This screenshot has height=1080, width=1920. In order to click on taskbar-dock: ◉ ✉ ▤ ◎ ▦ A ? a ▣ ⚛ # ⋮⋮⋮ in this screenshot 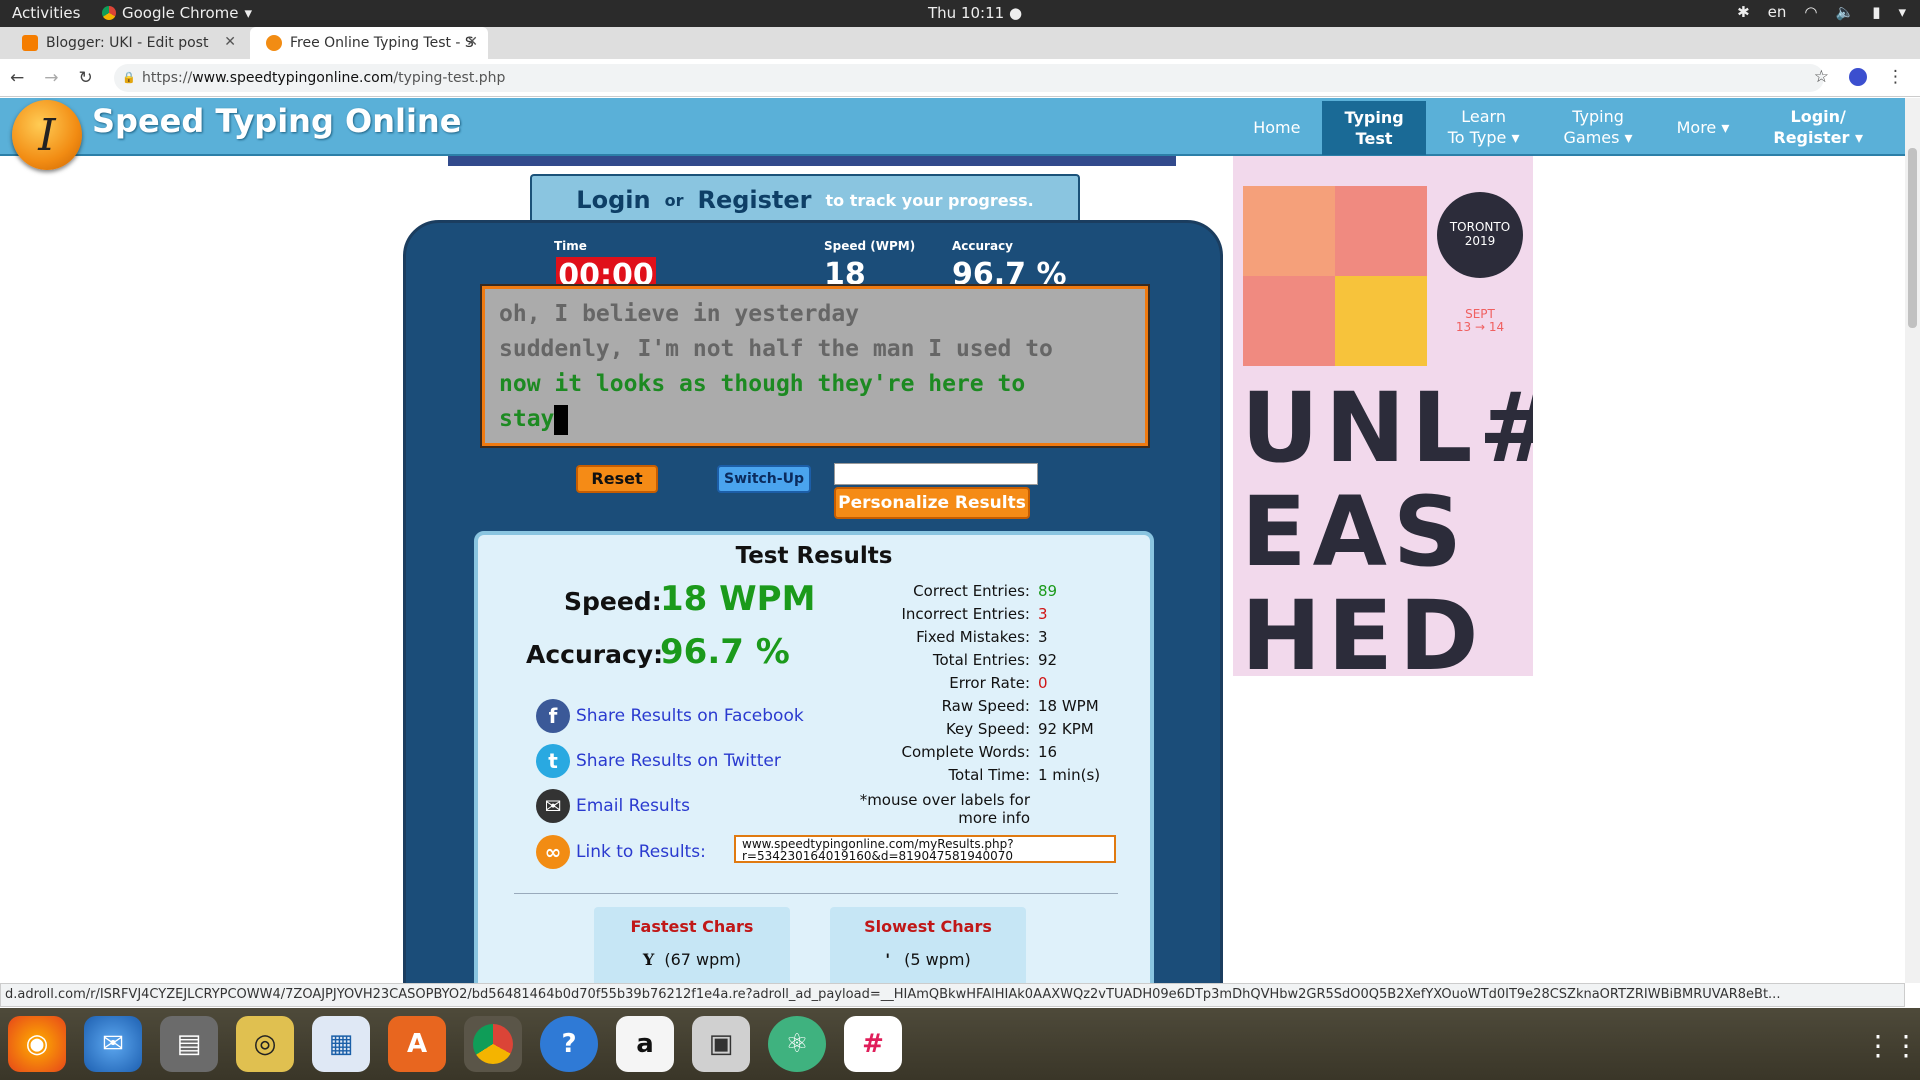, I will do `click(960, 1044)`.